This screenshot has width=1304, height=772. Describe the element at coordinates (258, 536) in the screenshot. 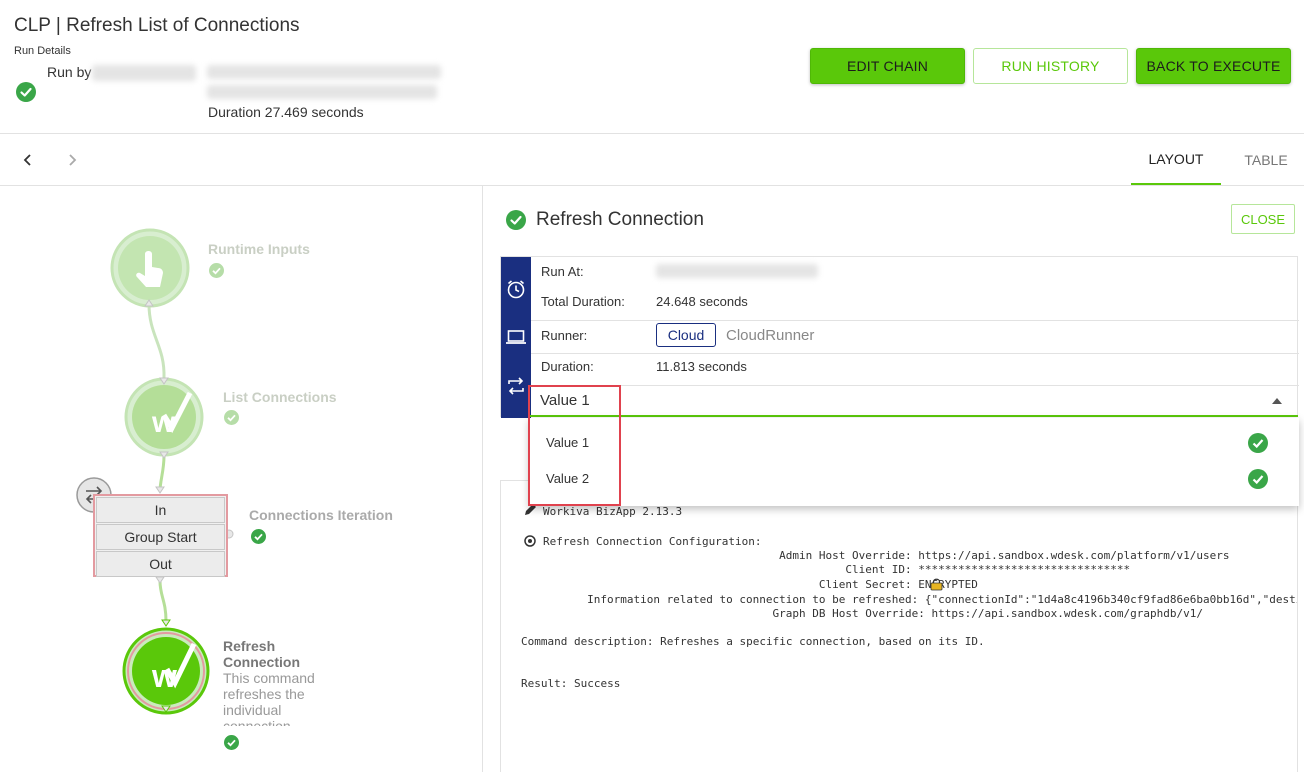

I see `connections-iteration-check-icon` at that location.